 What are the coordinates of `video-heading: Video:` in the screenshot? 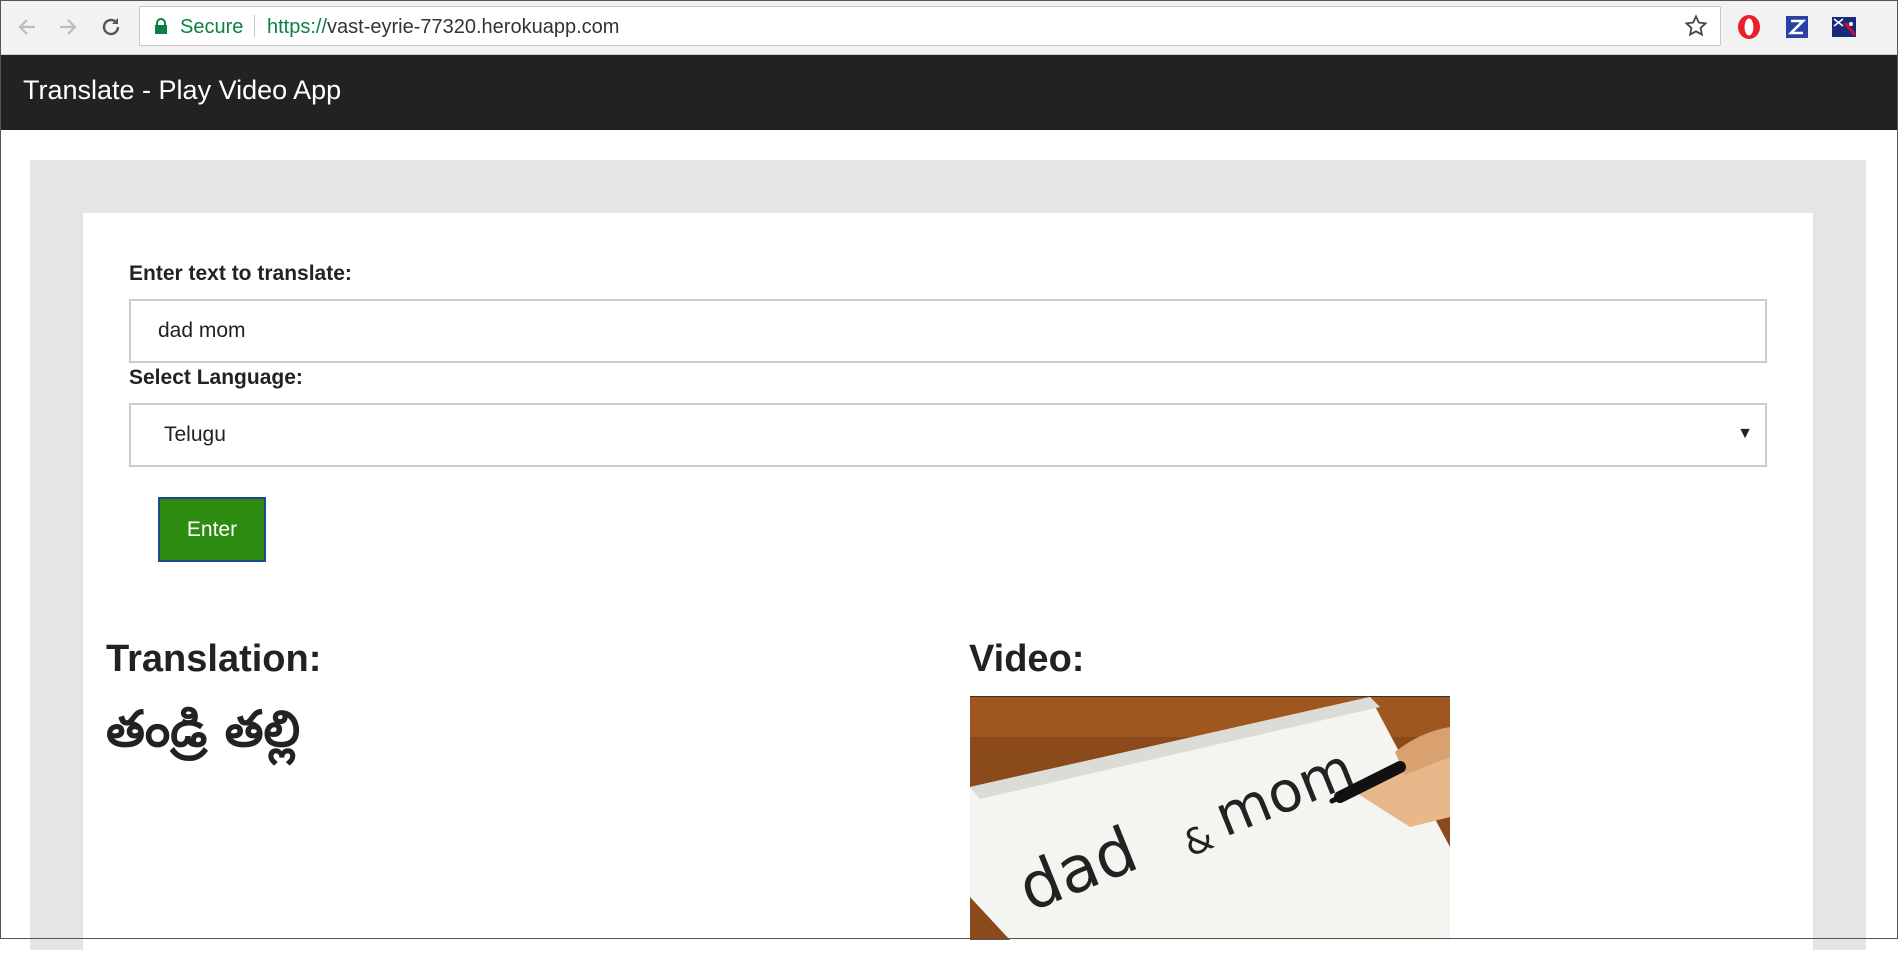 It's located at (1027, 659).